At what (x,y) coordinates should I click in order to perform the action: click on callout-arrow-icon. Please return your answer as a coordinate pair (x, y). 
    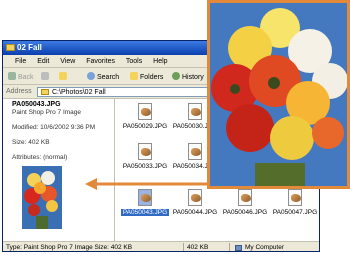
    Looking at the image, I should click on (146, 184).